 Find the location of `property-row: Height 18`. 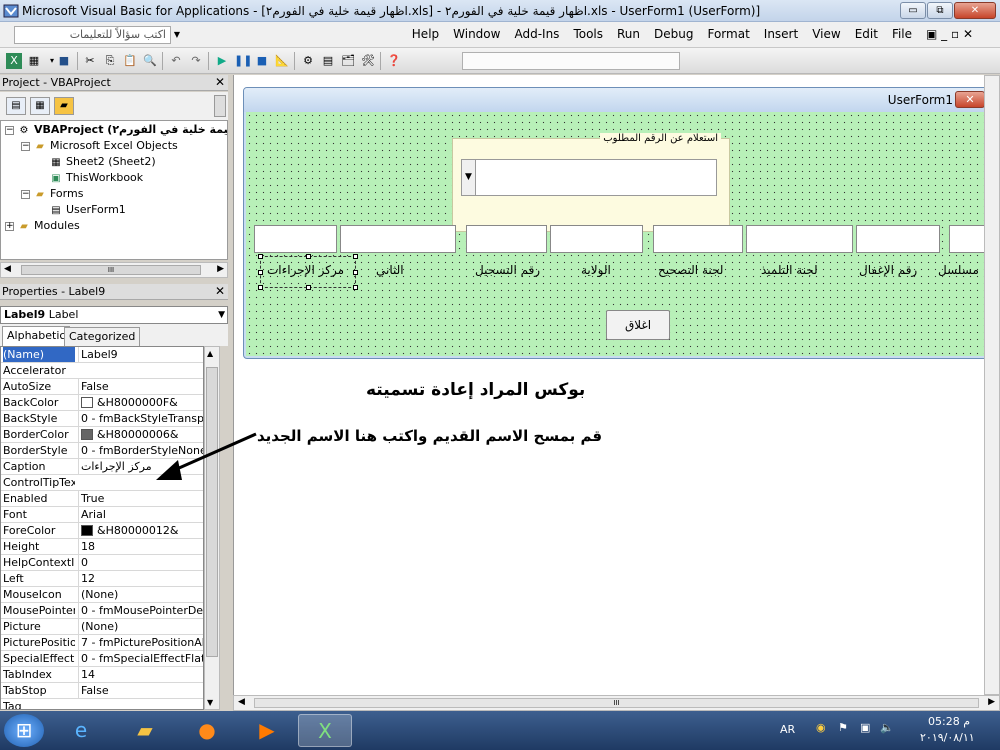

property-row: Height 18 is located at coordinates (102, 547).